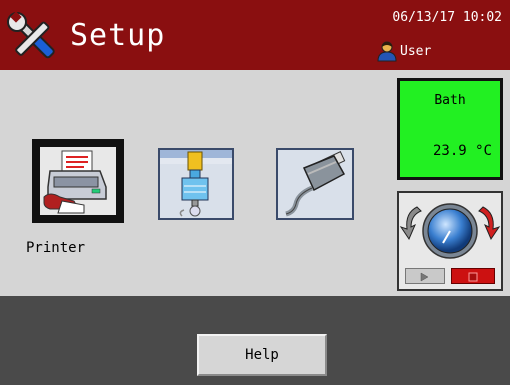 This screenshot has height=385, width=510. I want to click on user-indicator: User, so click(403, 51).